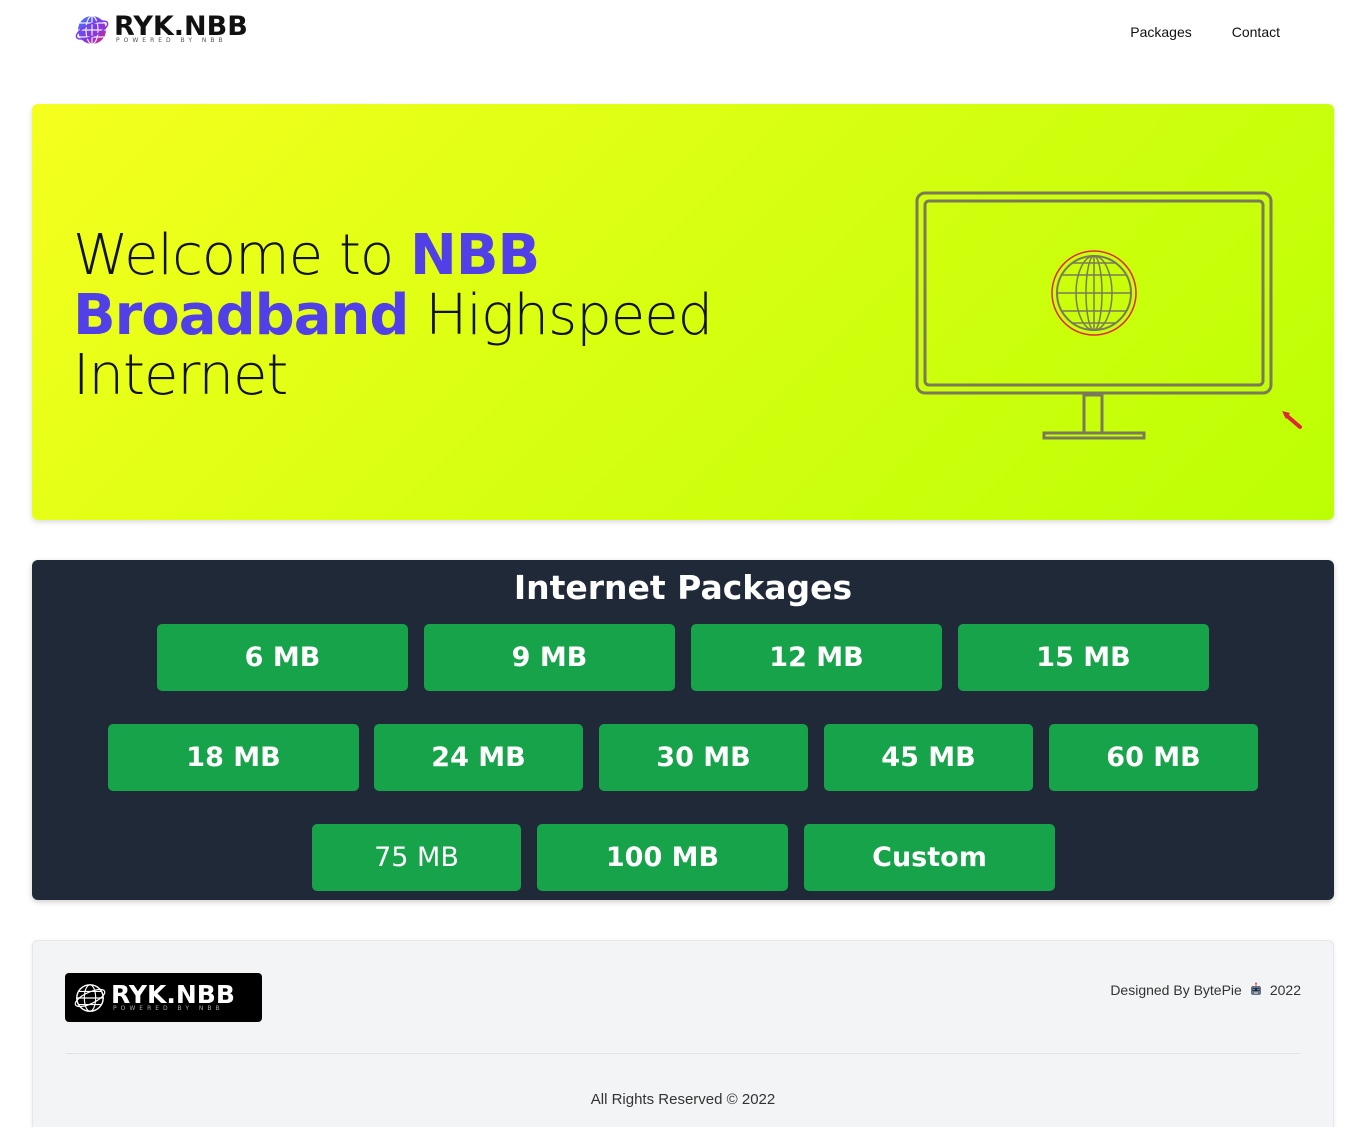 This screenshot has height=1127, width=1366. What do you see at coordinates (1256, 32) in the screenshot?
I see `nav-link-contact: Contact` at bounding box center [1256, 32].